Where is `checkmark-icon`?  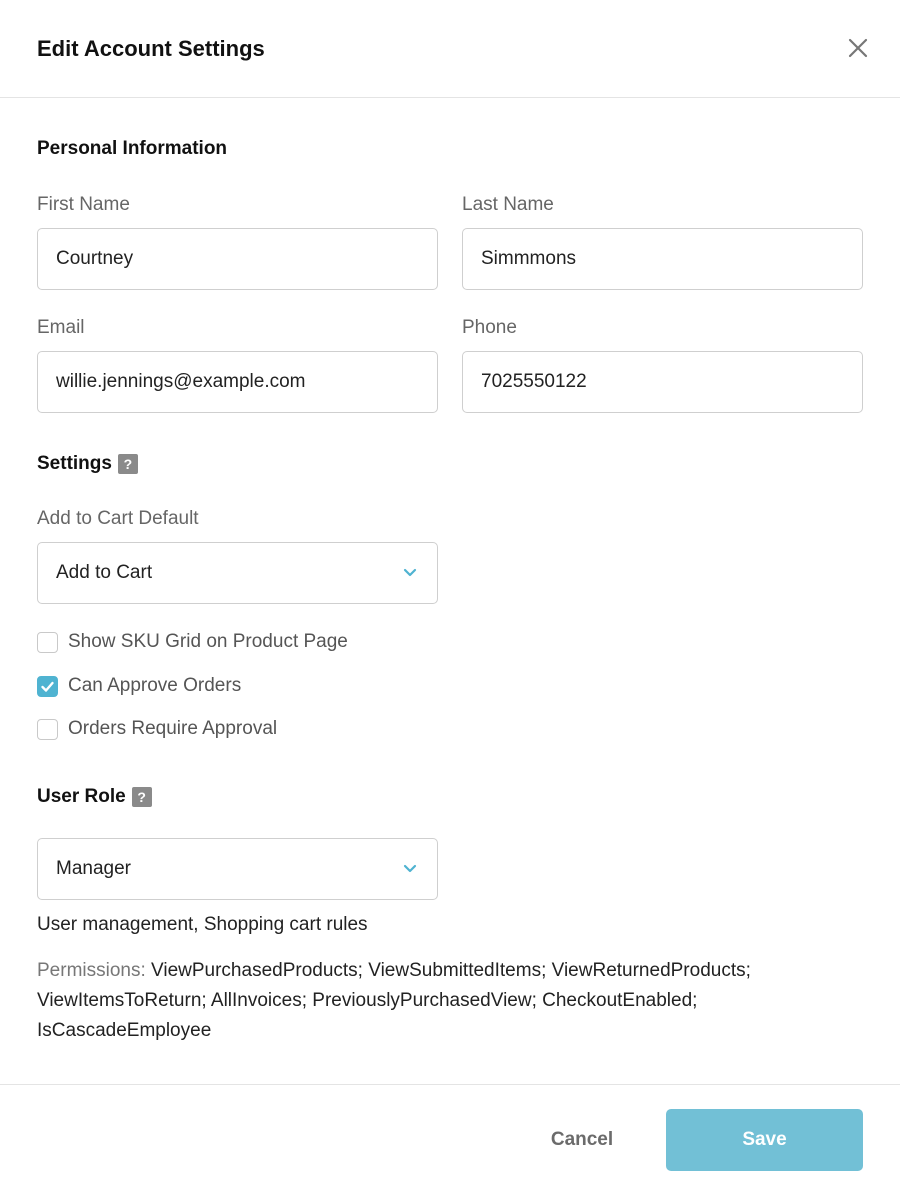 checkmark-icon is located at coordinates (47, 686).